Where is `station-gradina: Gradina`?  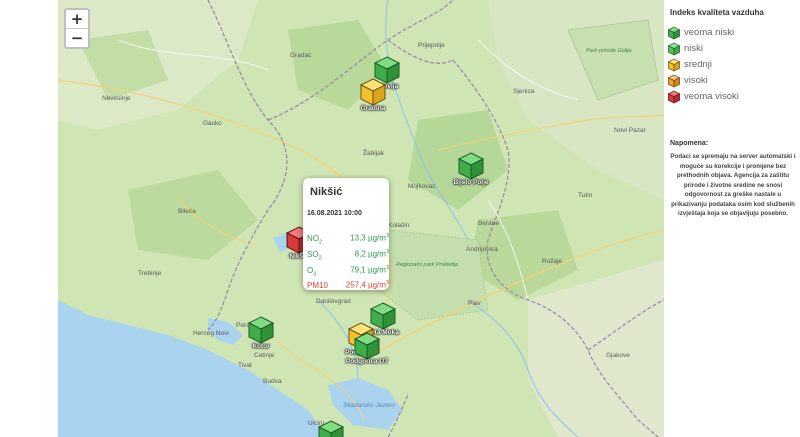 station-gradina: Gradina is located at coordinates (373, 95).